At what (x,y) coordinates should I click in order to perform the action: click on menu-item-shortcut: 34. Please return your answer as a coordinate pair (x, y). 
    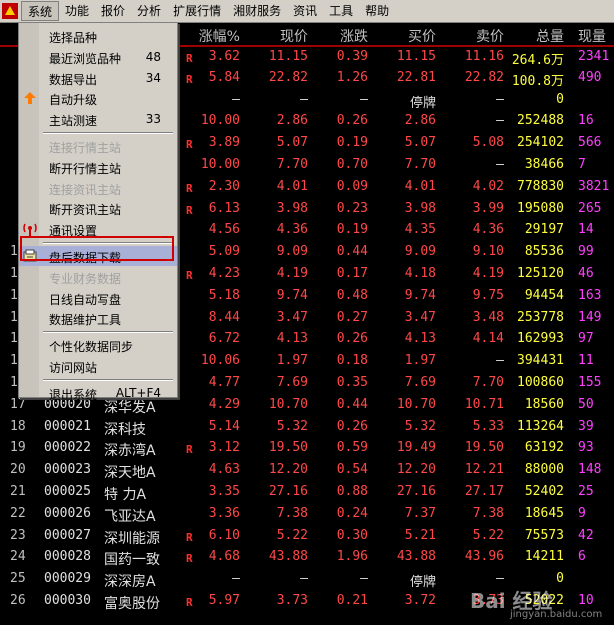
    Looking at the image, I should click on (153, 77).